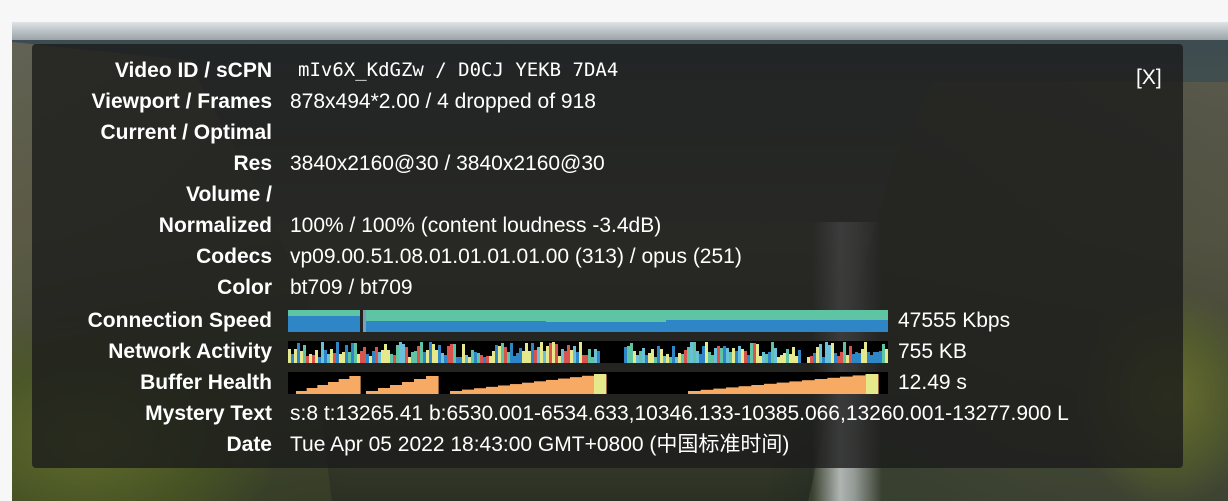 This screenshot has width=1228, height=501. What do you see at coordinates (932, 351) in the screenshot?
I see `network-activity-value: 755 KB` at bounding box center [932, 351].